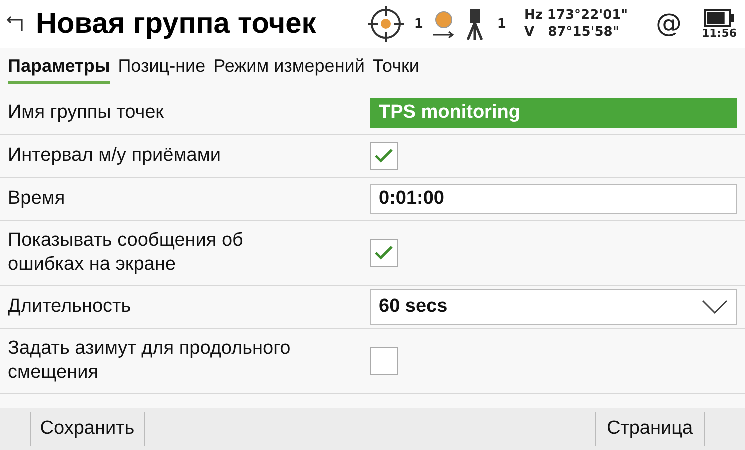 This screenshot has height=450, width=745. Describe the element at coordinates (126, 253) in the screenshot. I see `field-label: Показывать сообщения об ошибках на экране` at that location.